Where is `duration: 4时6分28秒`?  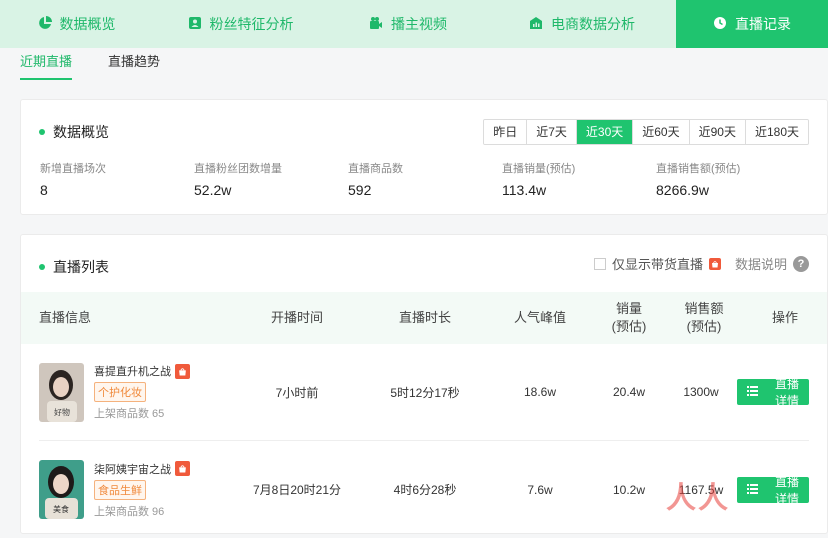
duration: 4时6分28秒 is located at coordinates (425, 489).